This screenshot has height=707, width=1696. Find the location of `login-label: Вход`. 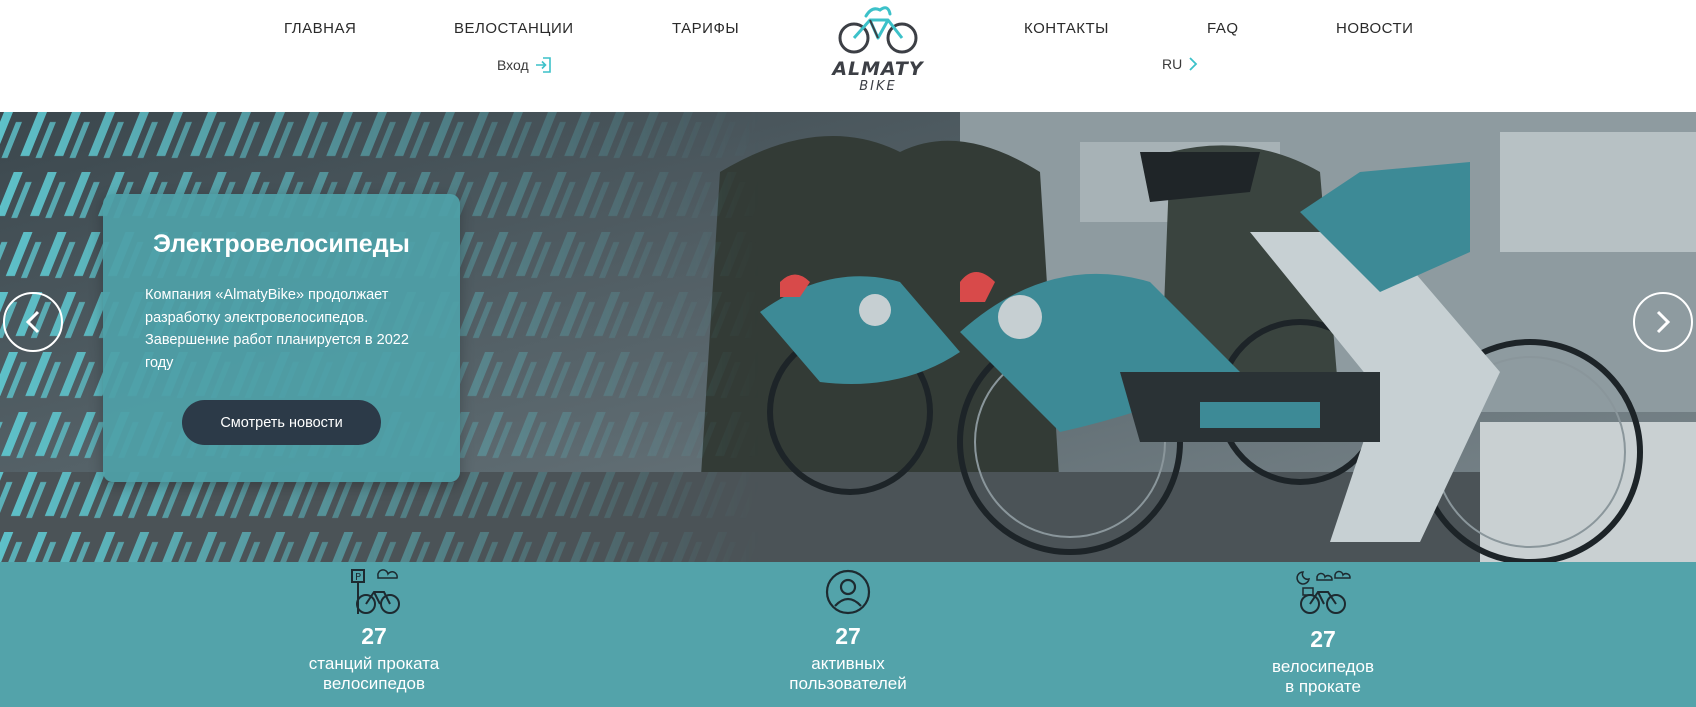

login-label: Вход is located at coordinates (513, 65).